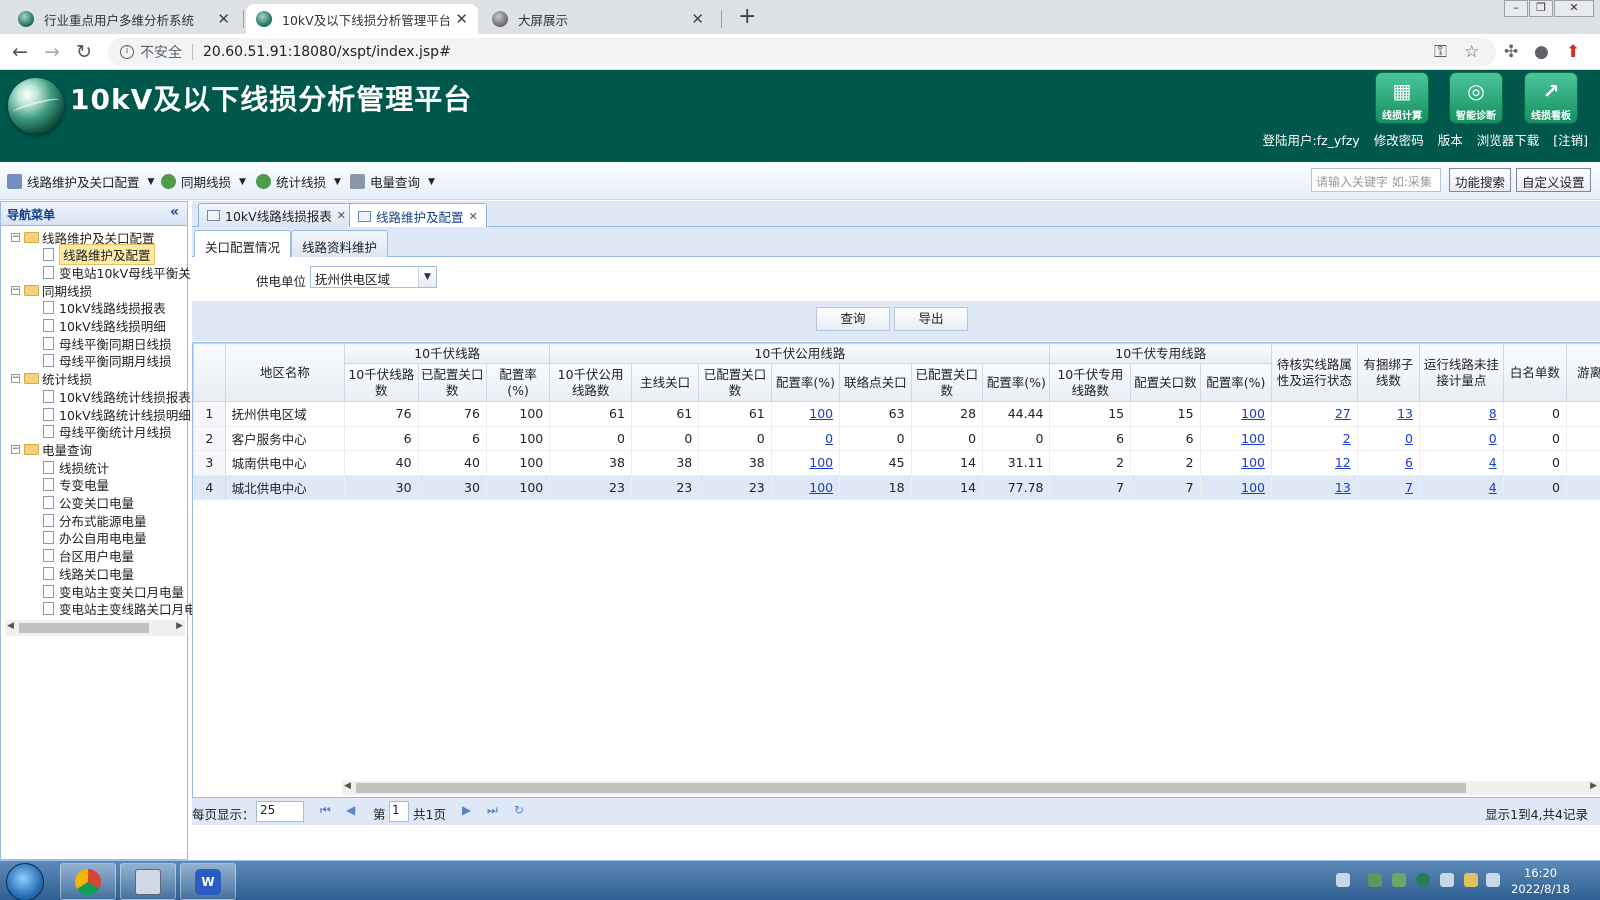 This screenshot has height=900, width=1600. Describe the element at coordinates (107, 432) in the screenshot. I see `nav-item: 母线平衡统计月线损` at that location.